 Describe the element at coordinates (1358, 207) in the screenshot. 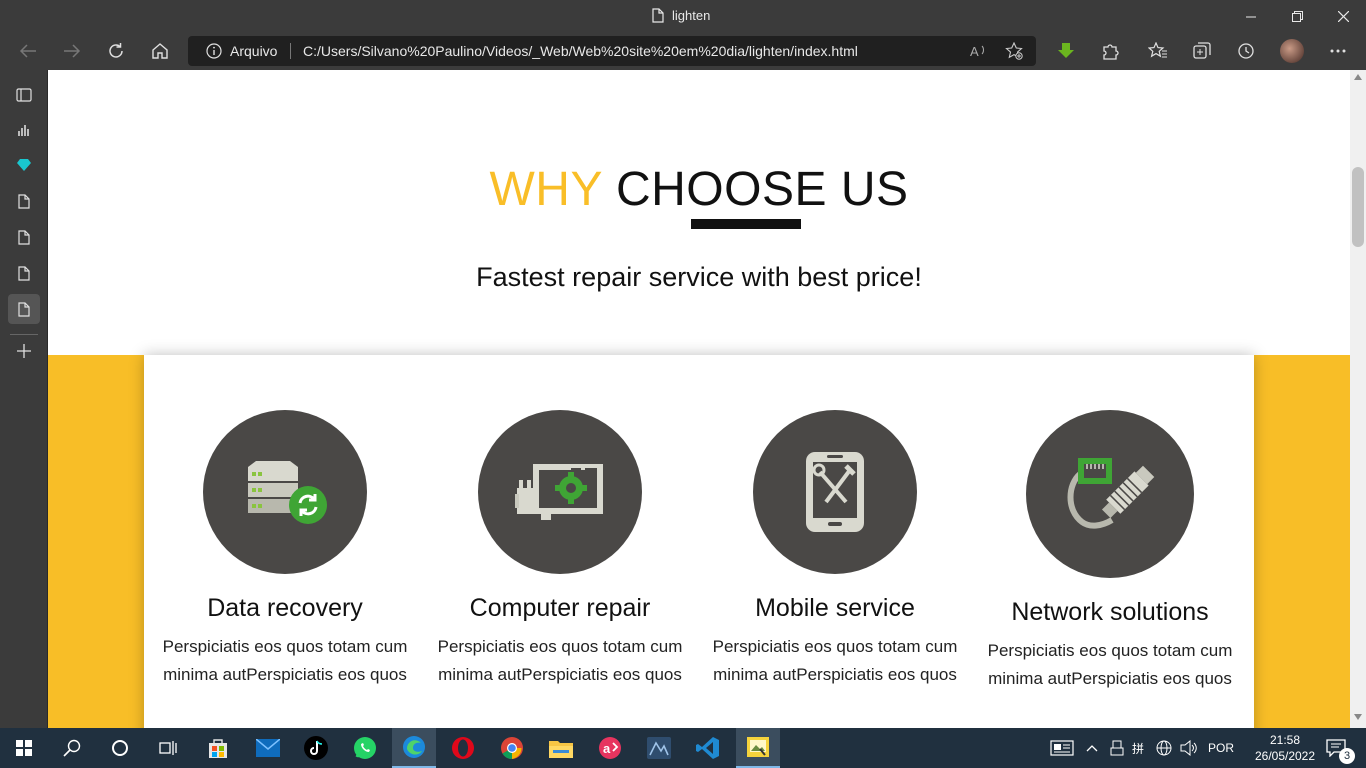

I see `scrollbar-thumb` at that location.